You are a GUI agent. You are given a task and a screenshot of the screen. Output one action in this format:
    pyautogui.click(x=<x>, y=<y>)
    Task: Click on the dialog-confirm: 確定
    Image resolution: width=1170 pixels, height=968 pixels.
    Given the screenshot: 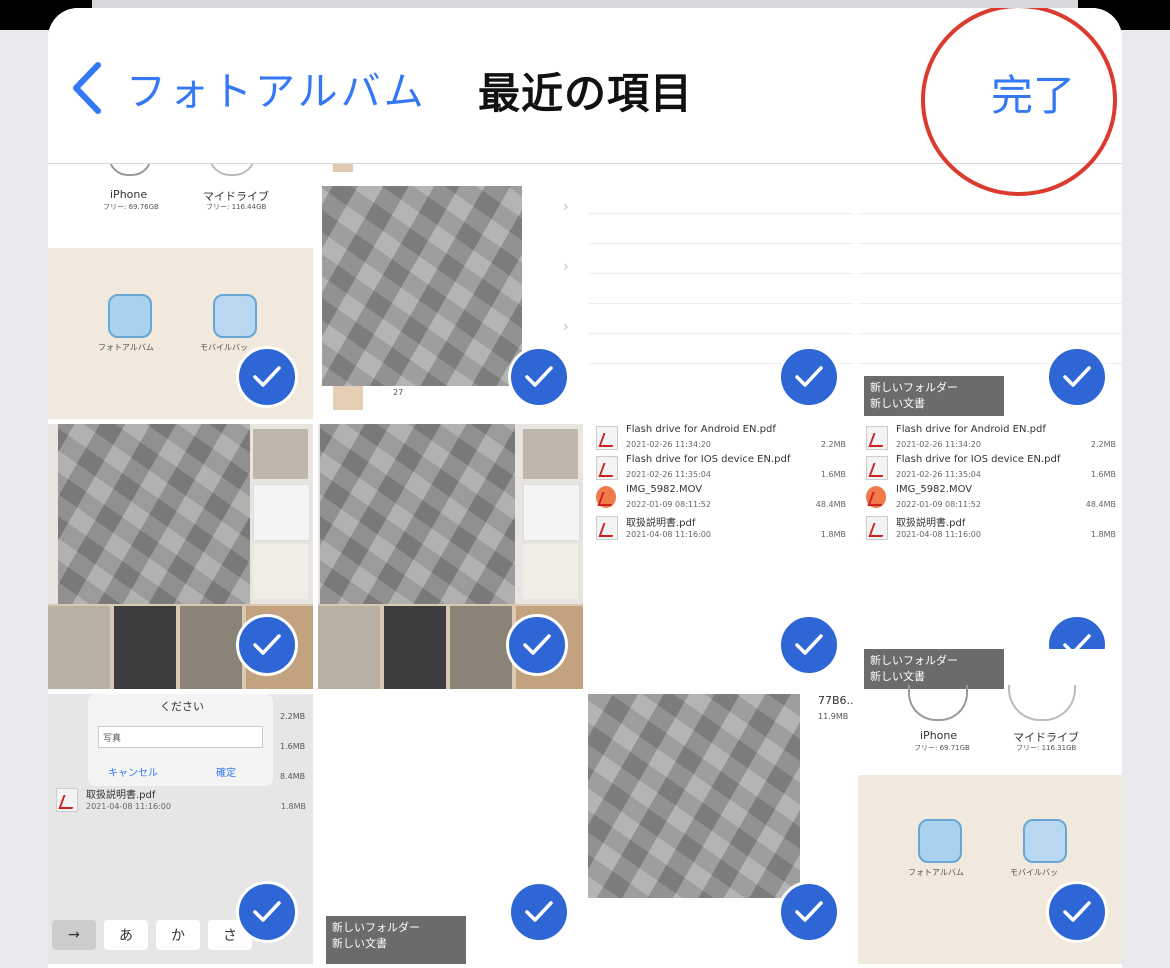 What is the action you would take?
    pyautogui.click(x=226, y=773)
    